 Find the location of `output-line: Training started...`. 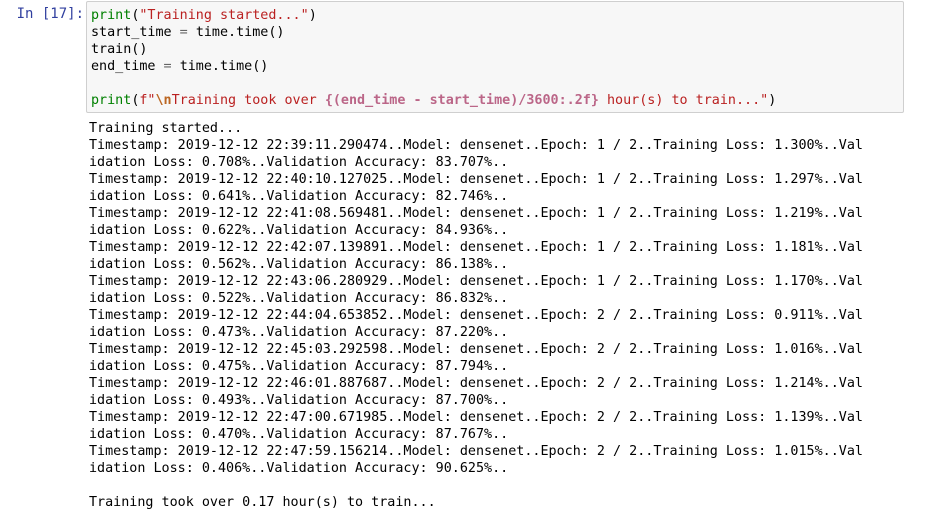

output-line: Training started... is located at coordinates (166, 128).